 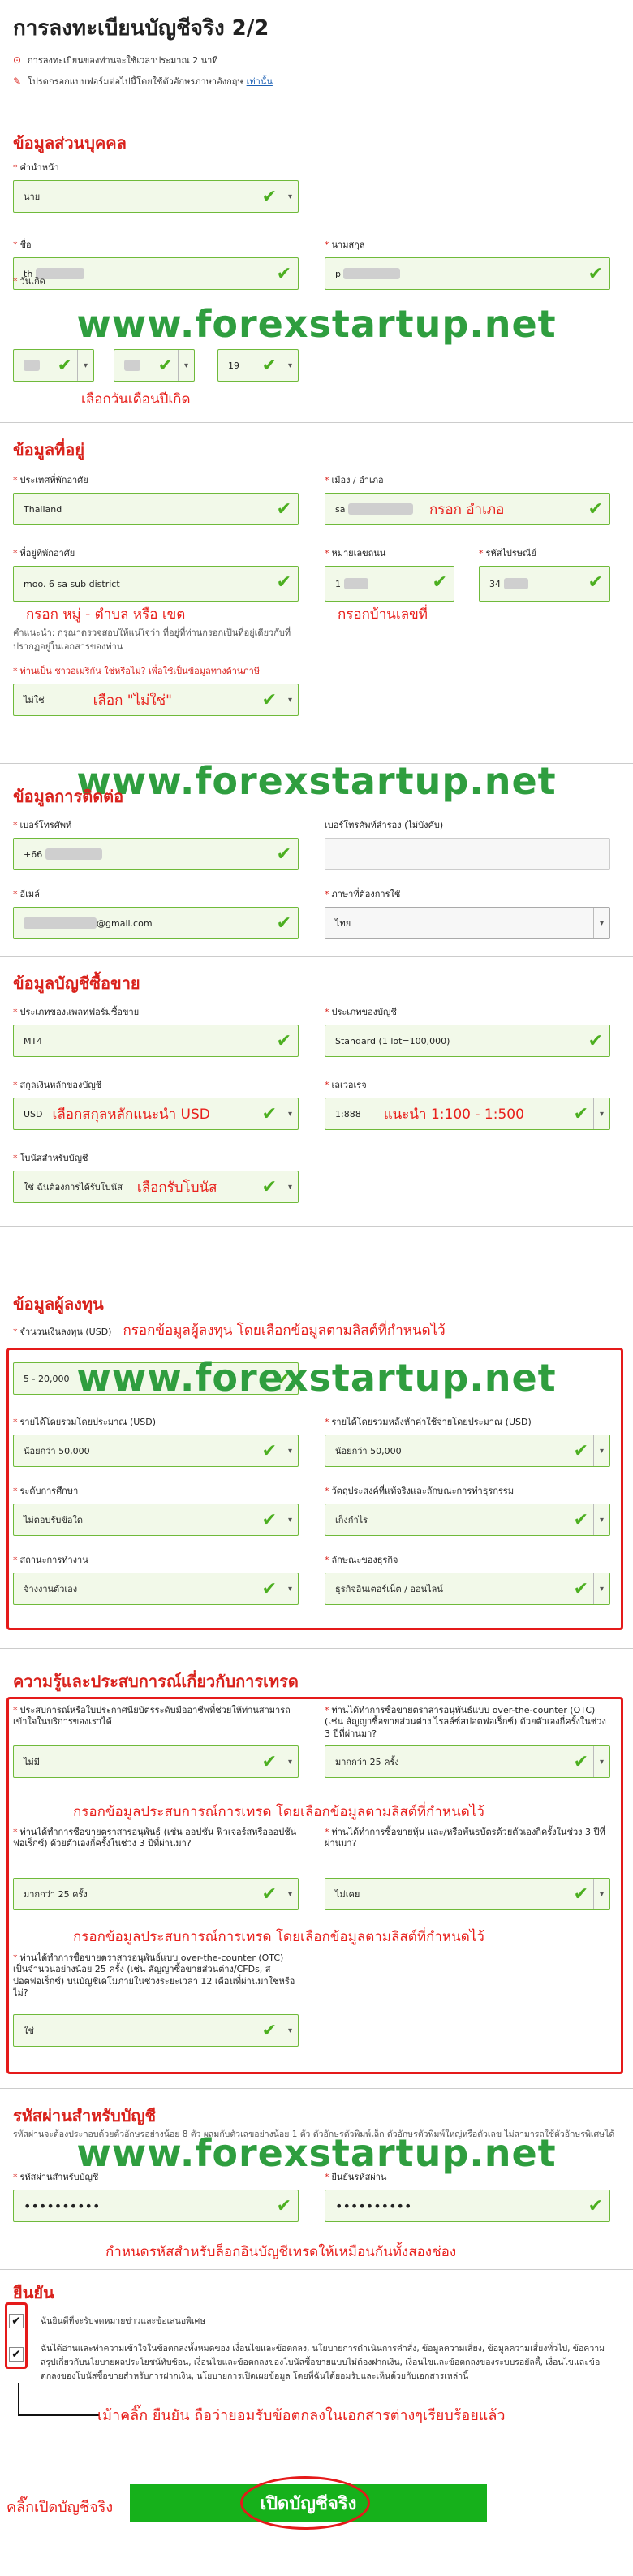 I want to click on pw-input: •••••••••• ✔, so click(x=156, y=2206).